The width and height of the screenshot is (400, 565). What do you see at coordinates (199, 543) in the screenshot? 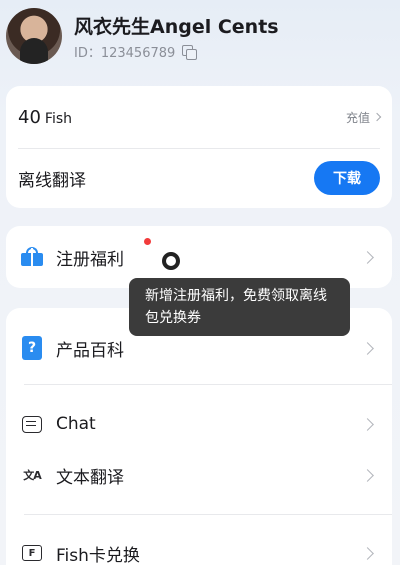
I see `menu-item-fish-card-redeem: F Fish卡兑换` at bounding box center [199, 543].